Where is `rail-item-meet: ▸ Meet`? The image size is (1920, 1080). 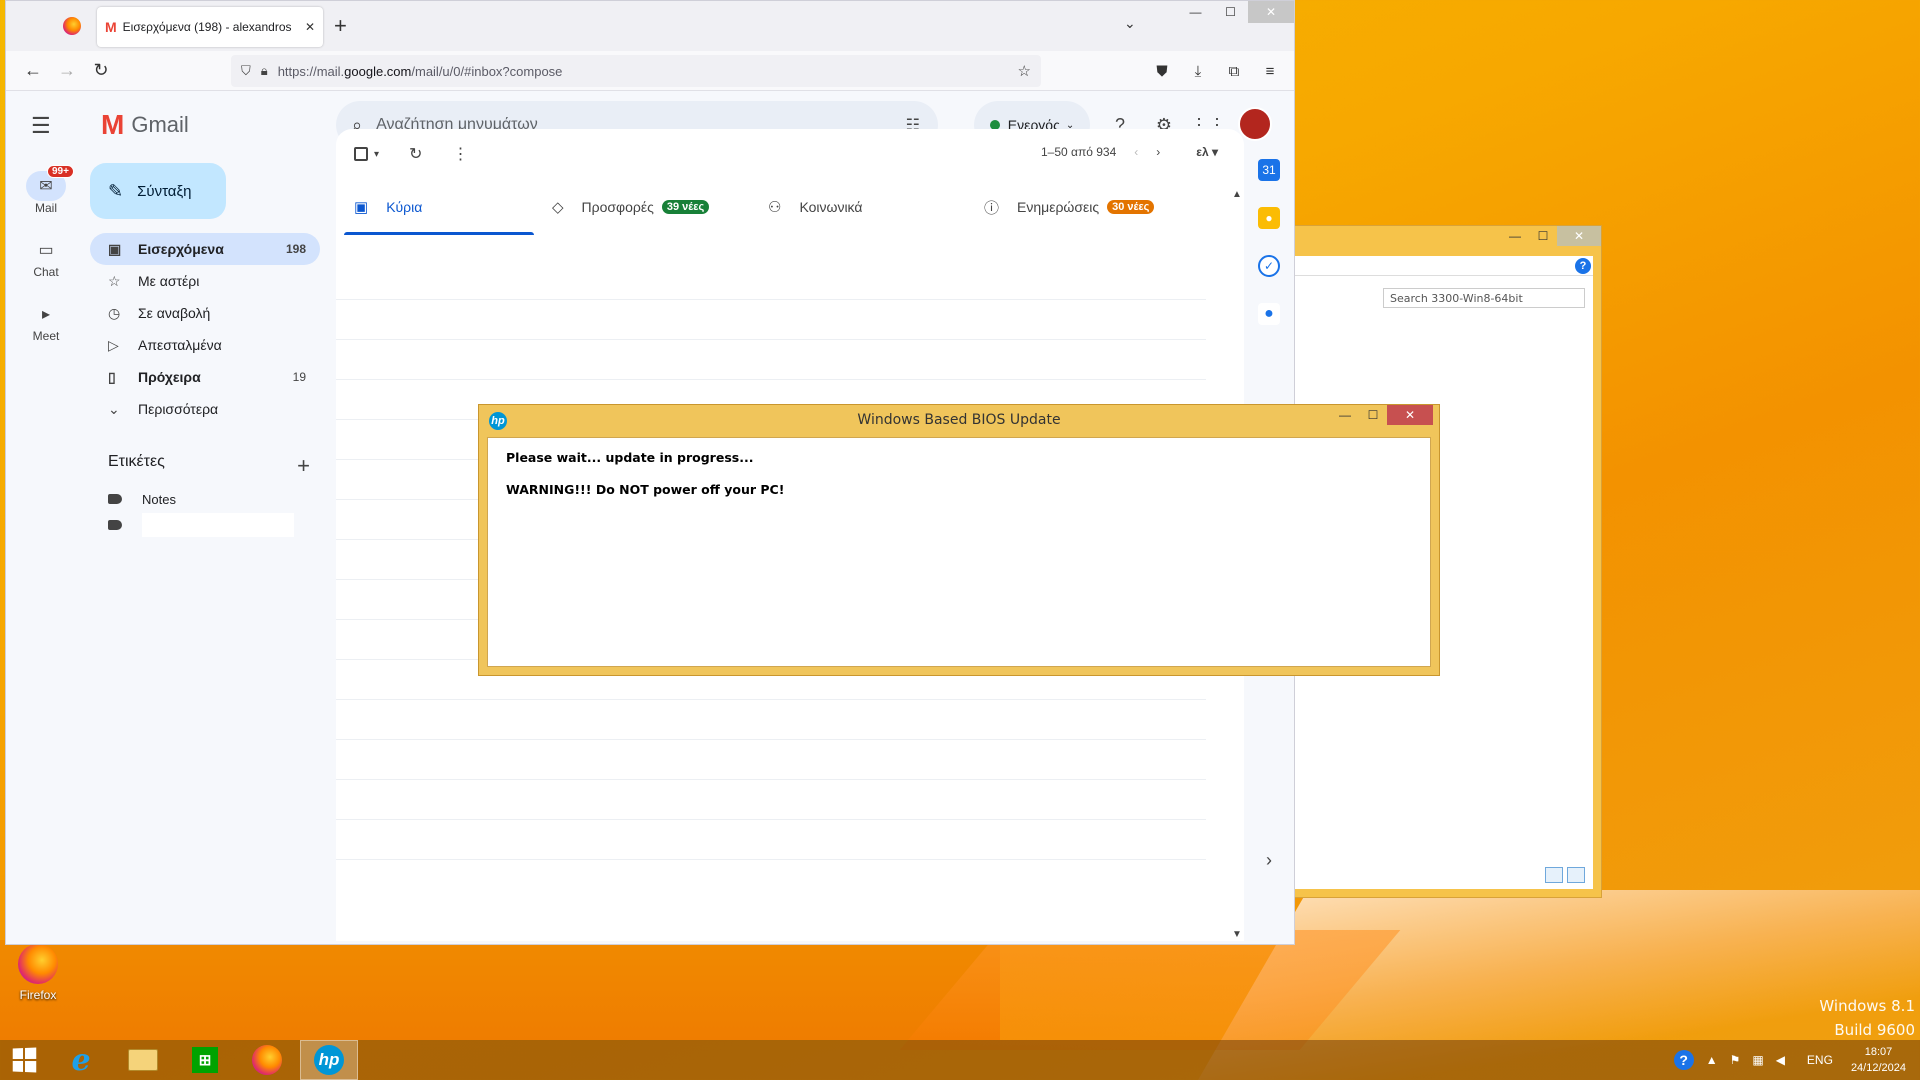
rail-item-meet: ▸ Meet is located at coordinates (46, 321).